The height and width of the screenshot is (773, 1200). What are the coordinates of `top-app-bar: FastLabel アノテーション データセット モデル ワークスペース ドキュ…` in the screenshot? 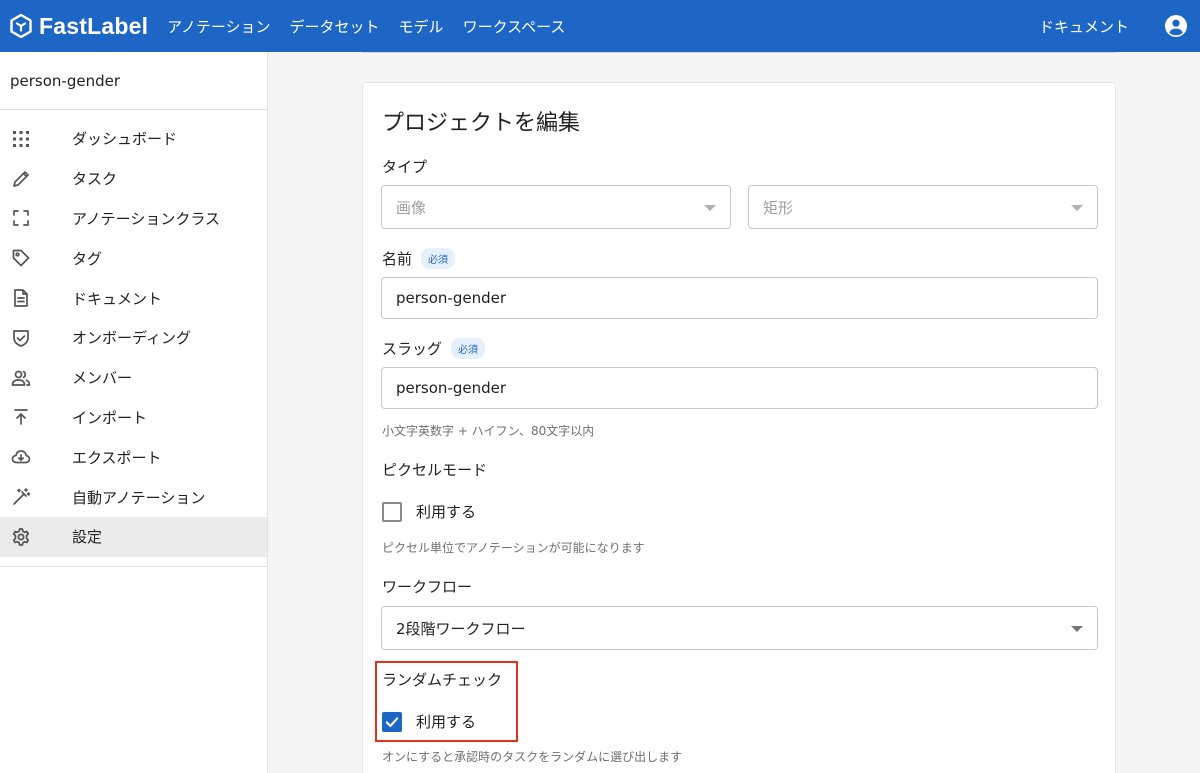 It's located at (600, 26).